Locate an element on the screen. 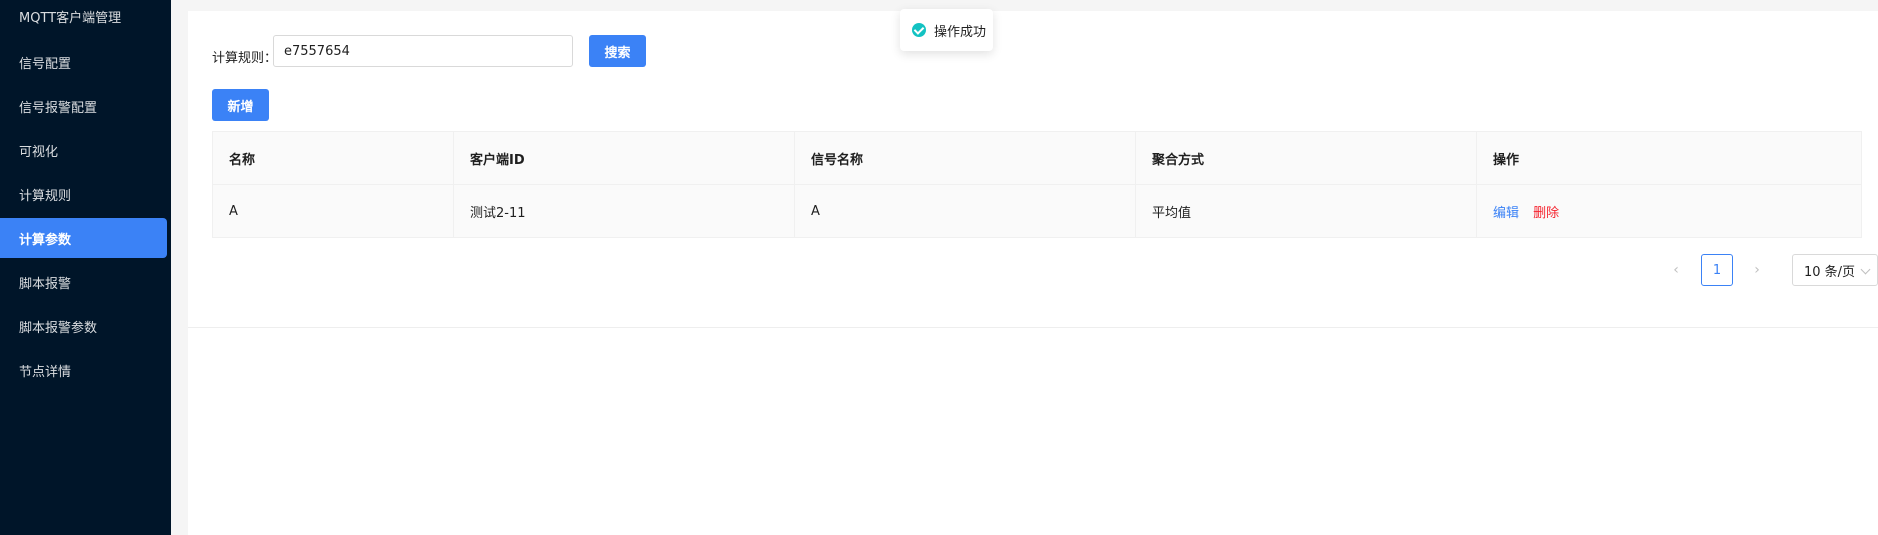 The height and width of the screenshot is (535, 1878). success-toast: 操作成功 is located at coordinates (946, 30).